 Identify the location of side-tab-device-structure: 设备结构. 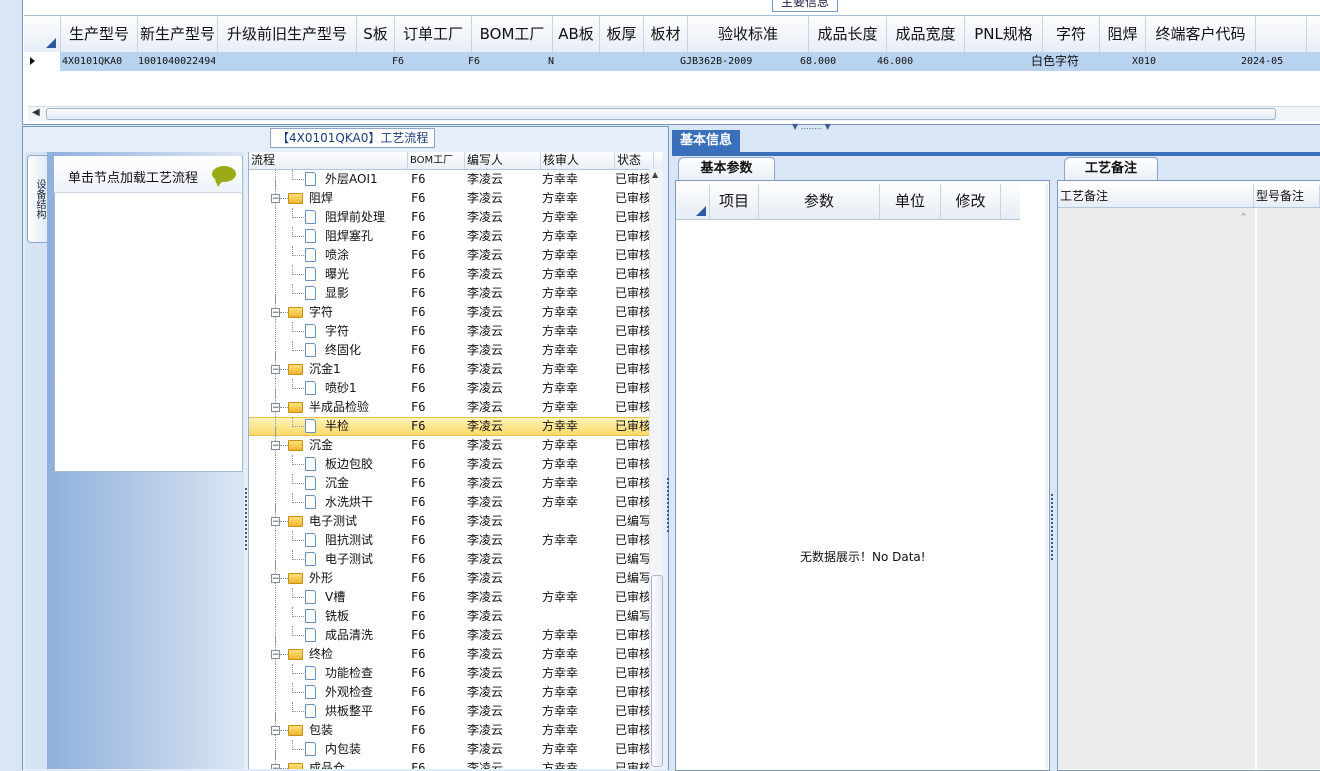
(37, 199).